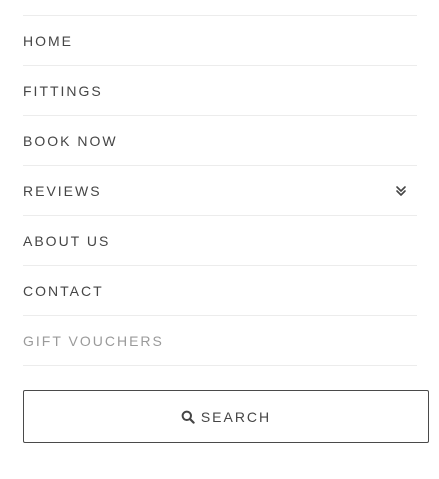 This screenshot has height=479, width=439. Describe the element at coordinates (67, 240) in the screenshot. I see `menu-item-label: ABOUT US` at that location.